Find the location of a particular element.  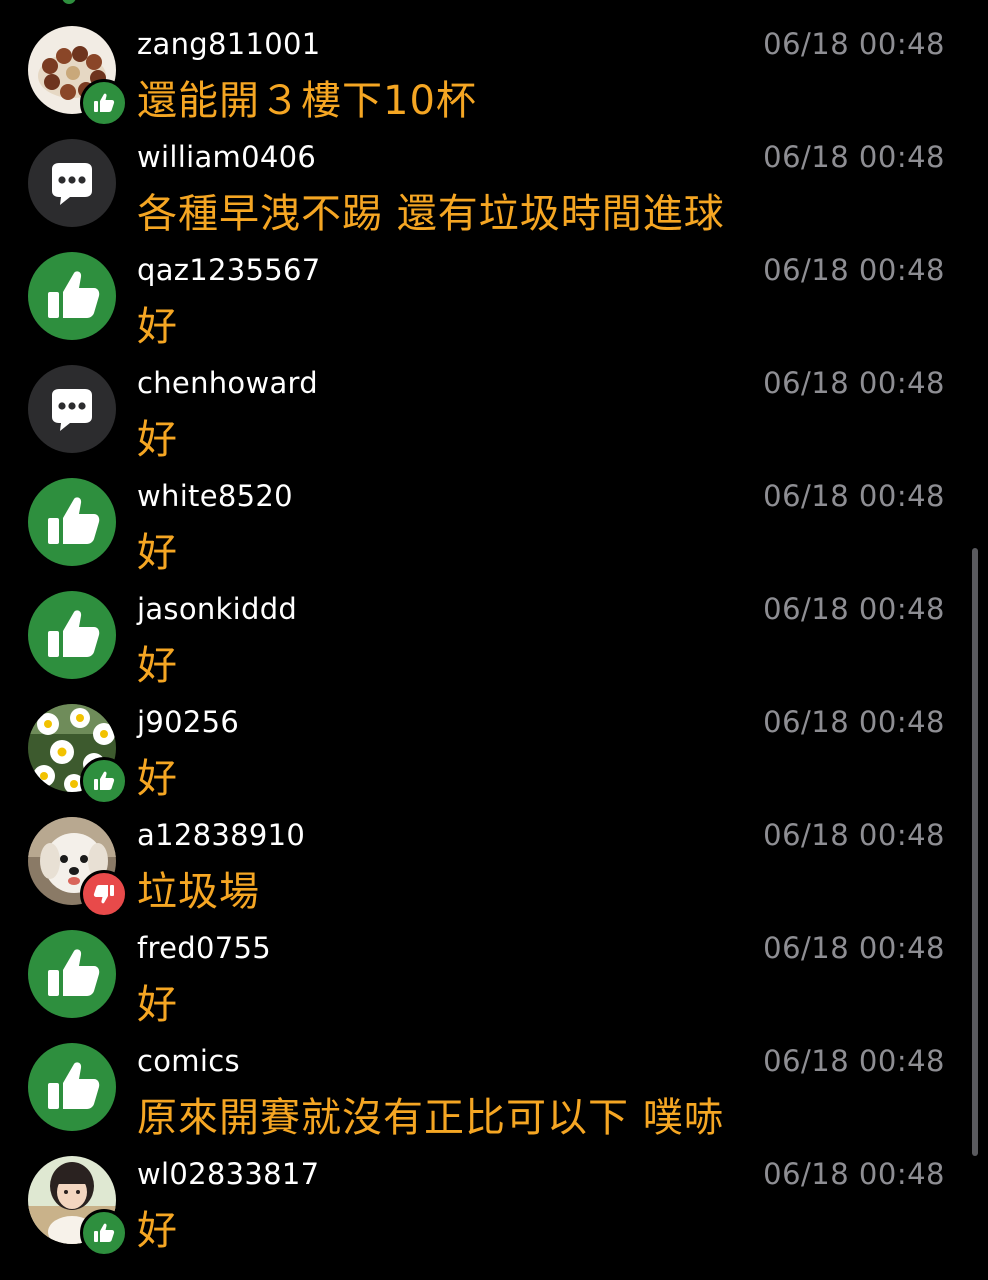

comment-item: wl02833817 06/18 00:48 好 is located at coordinates (480, 1193).